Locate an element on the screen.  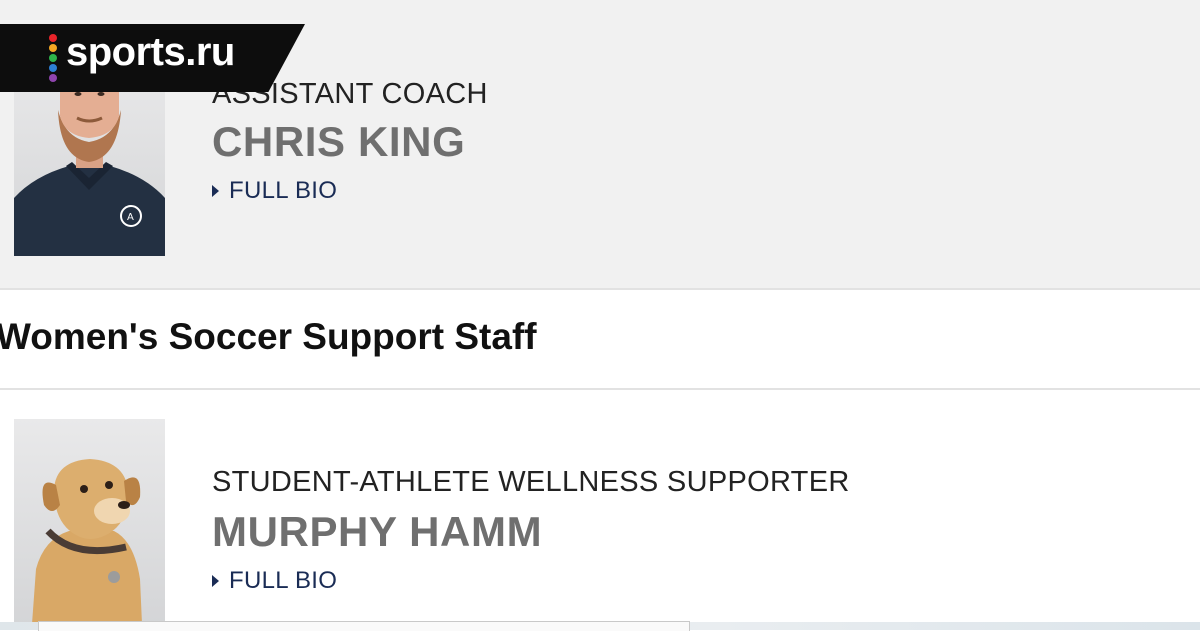
staff-photo is located at coordinates (89, 521).